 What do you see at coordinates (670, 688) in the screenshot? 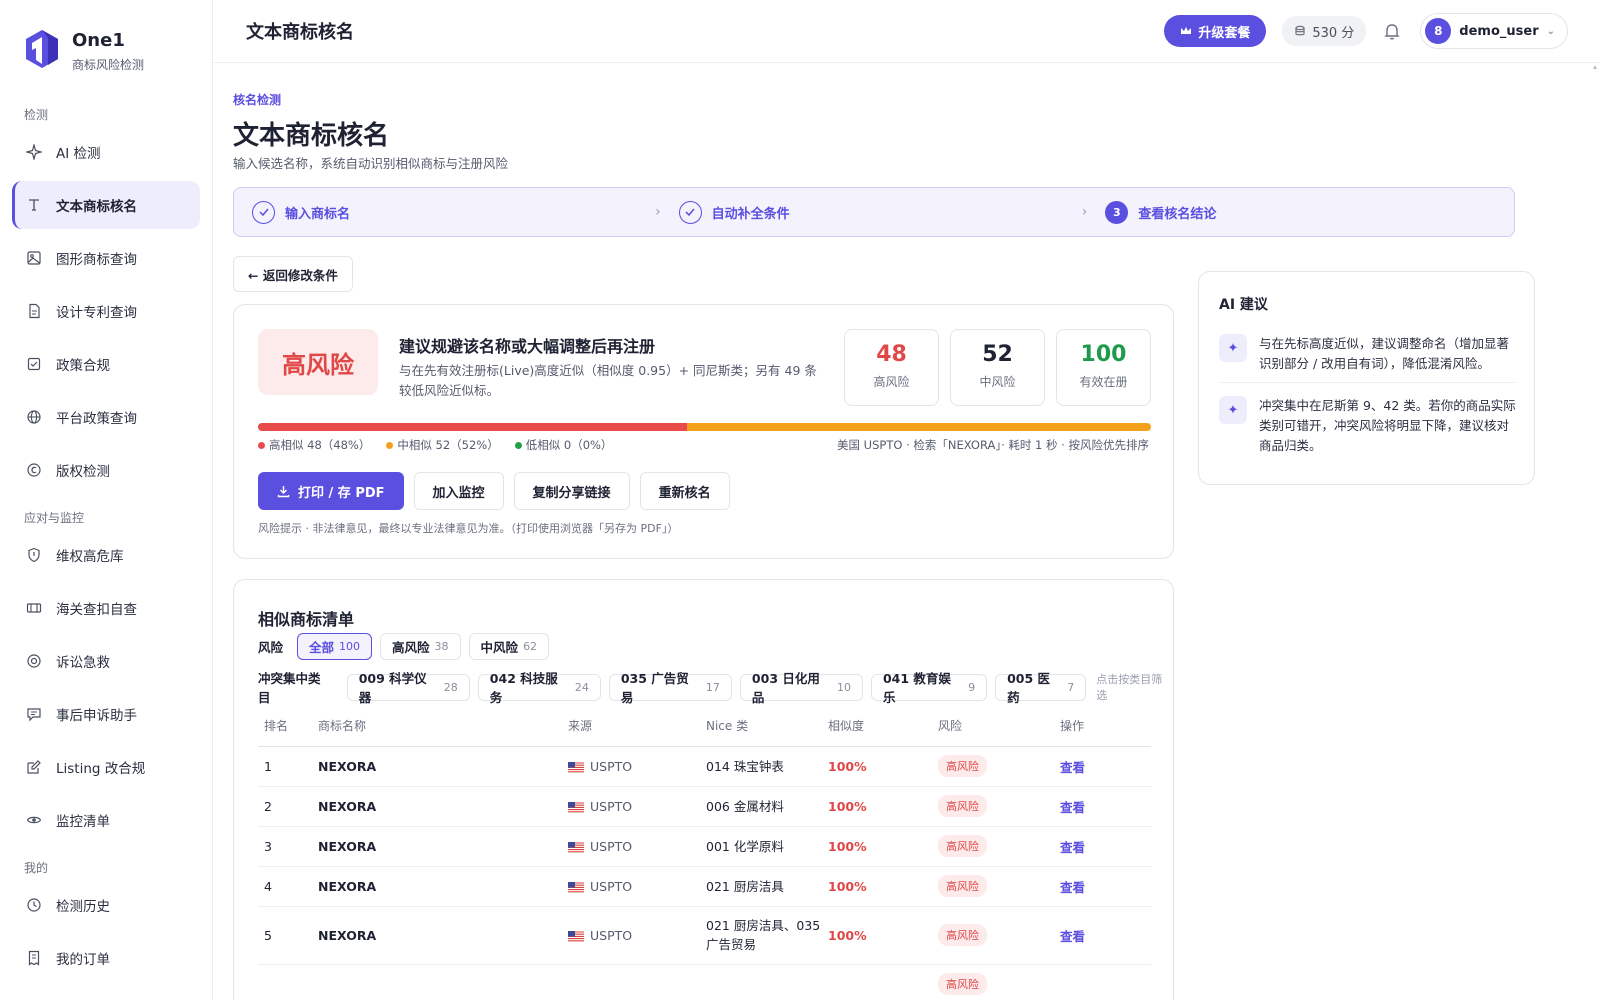
I see `filter-chip: 035 广告贸易 17` at bounding box center [670, 688].